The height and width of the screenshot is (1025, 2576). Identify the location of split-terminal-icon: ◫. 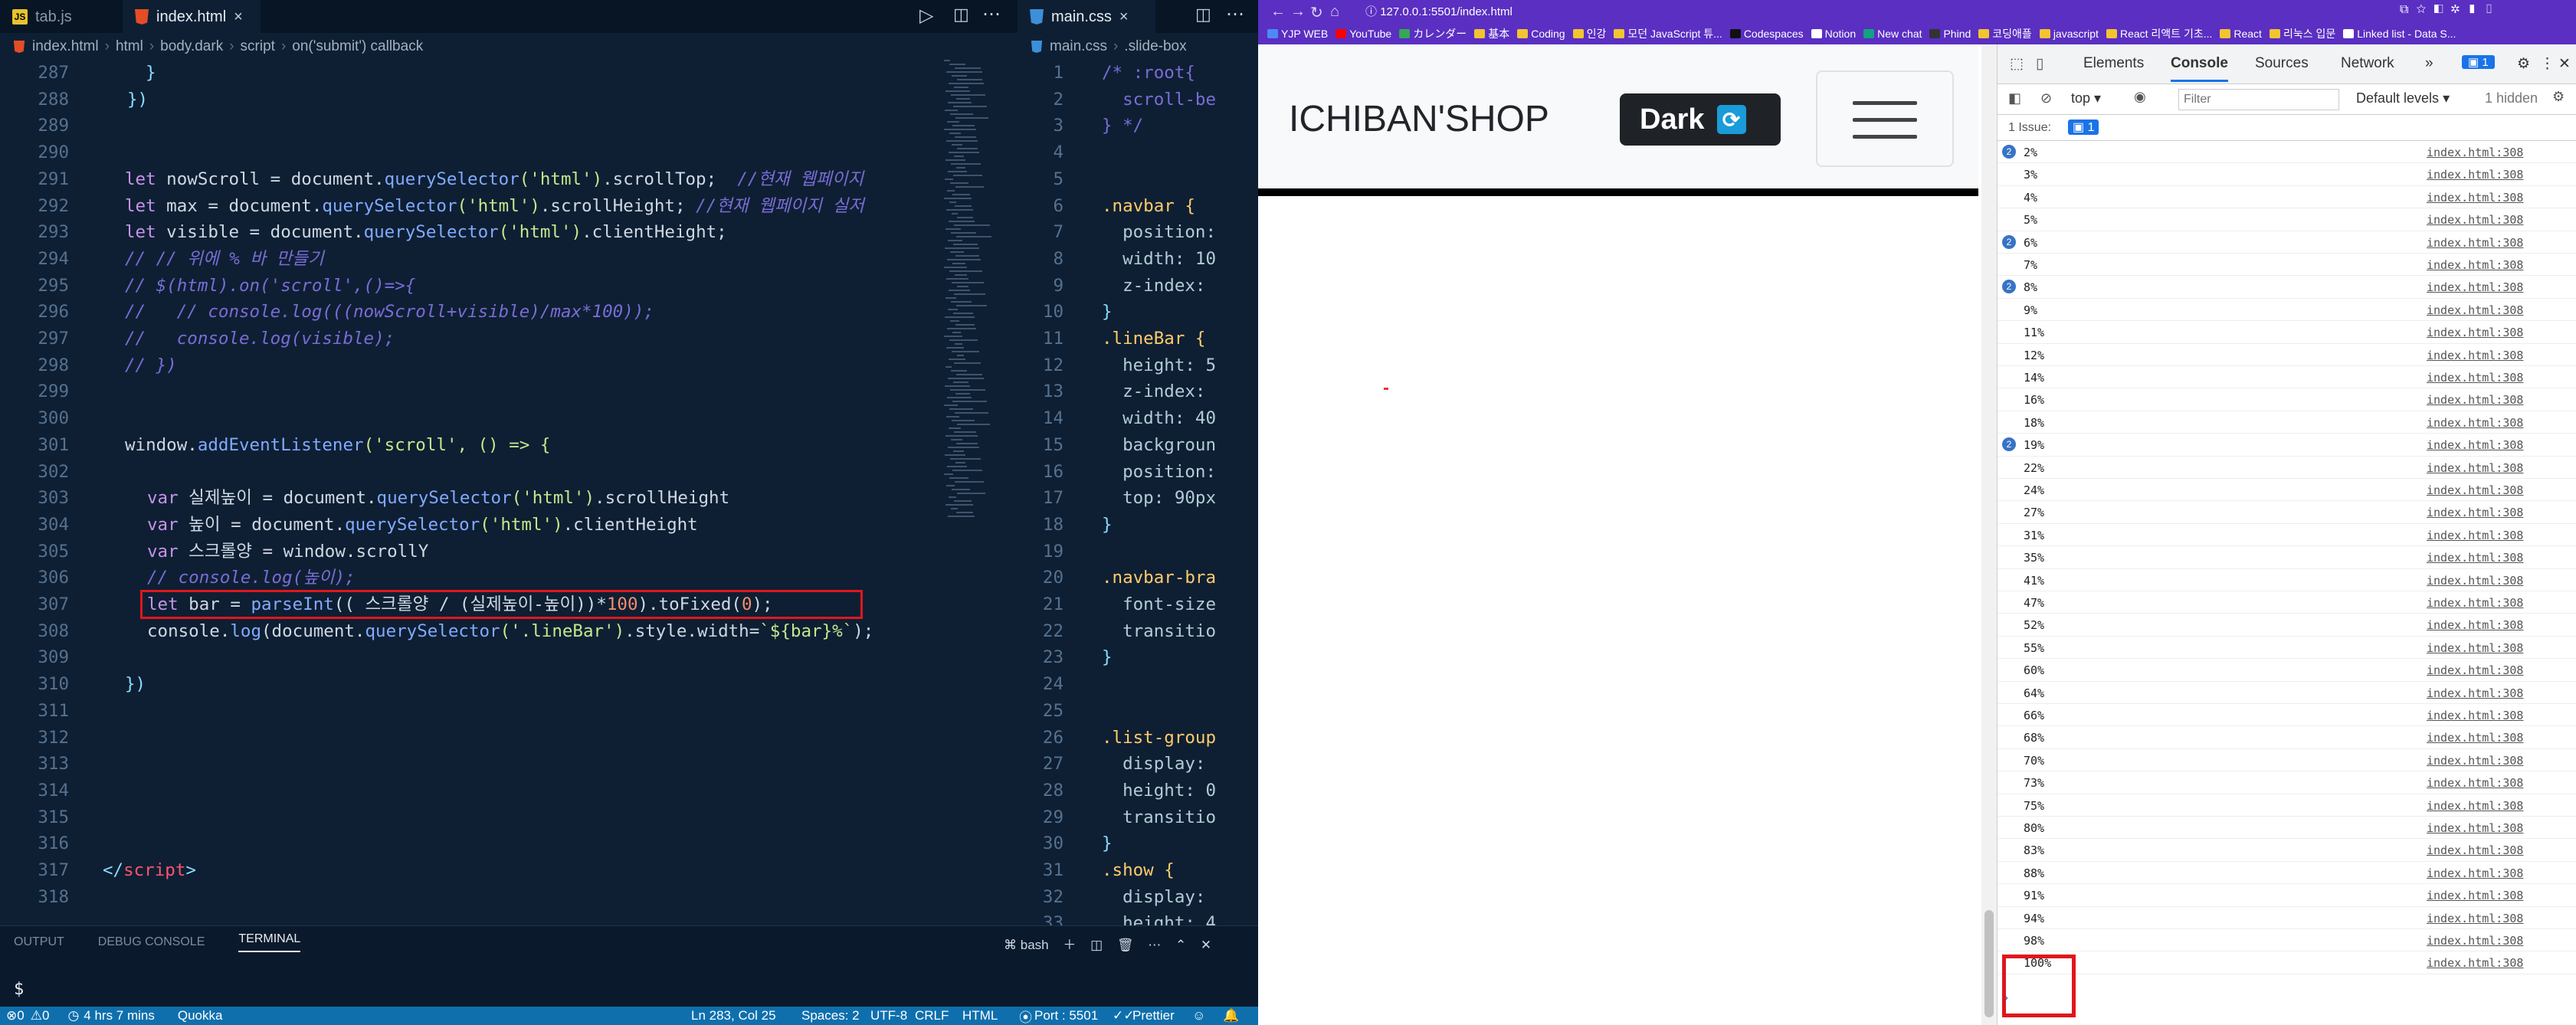
(1096, 945).